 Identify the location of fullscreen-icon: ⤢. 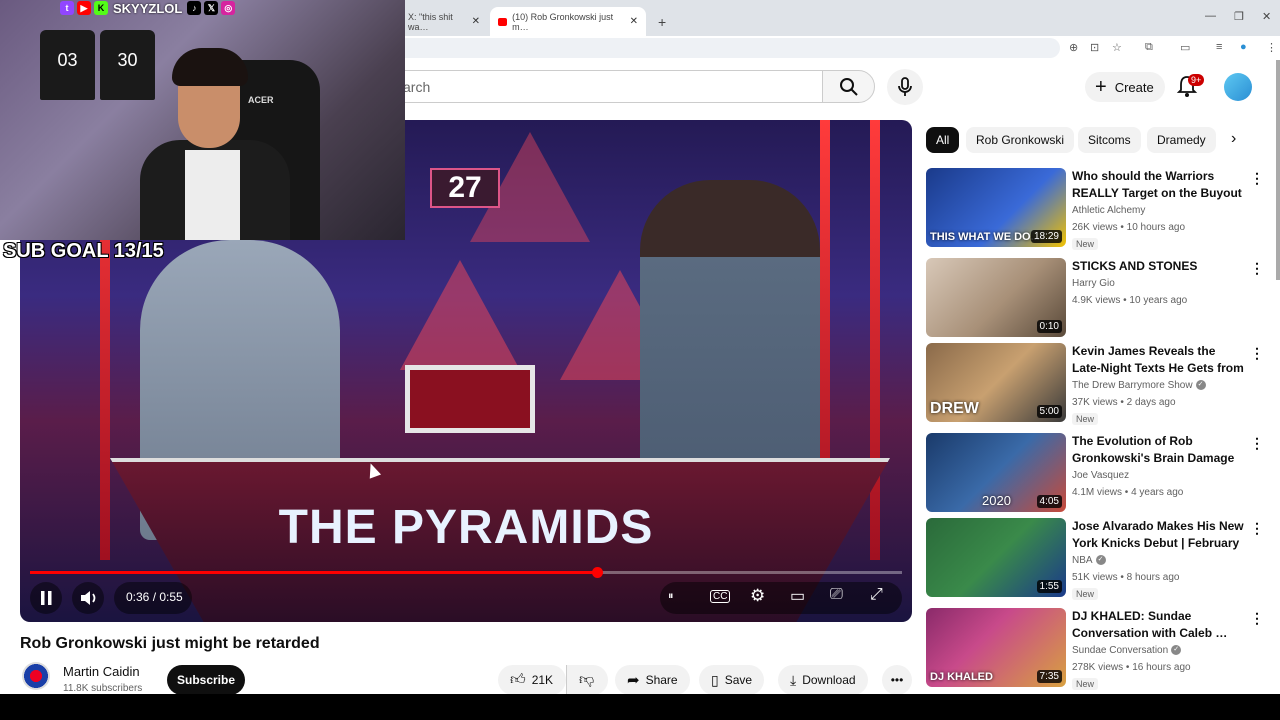
(876, 595).